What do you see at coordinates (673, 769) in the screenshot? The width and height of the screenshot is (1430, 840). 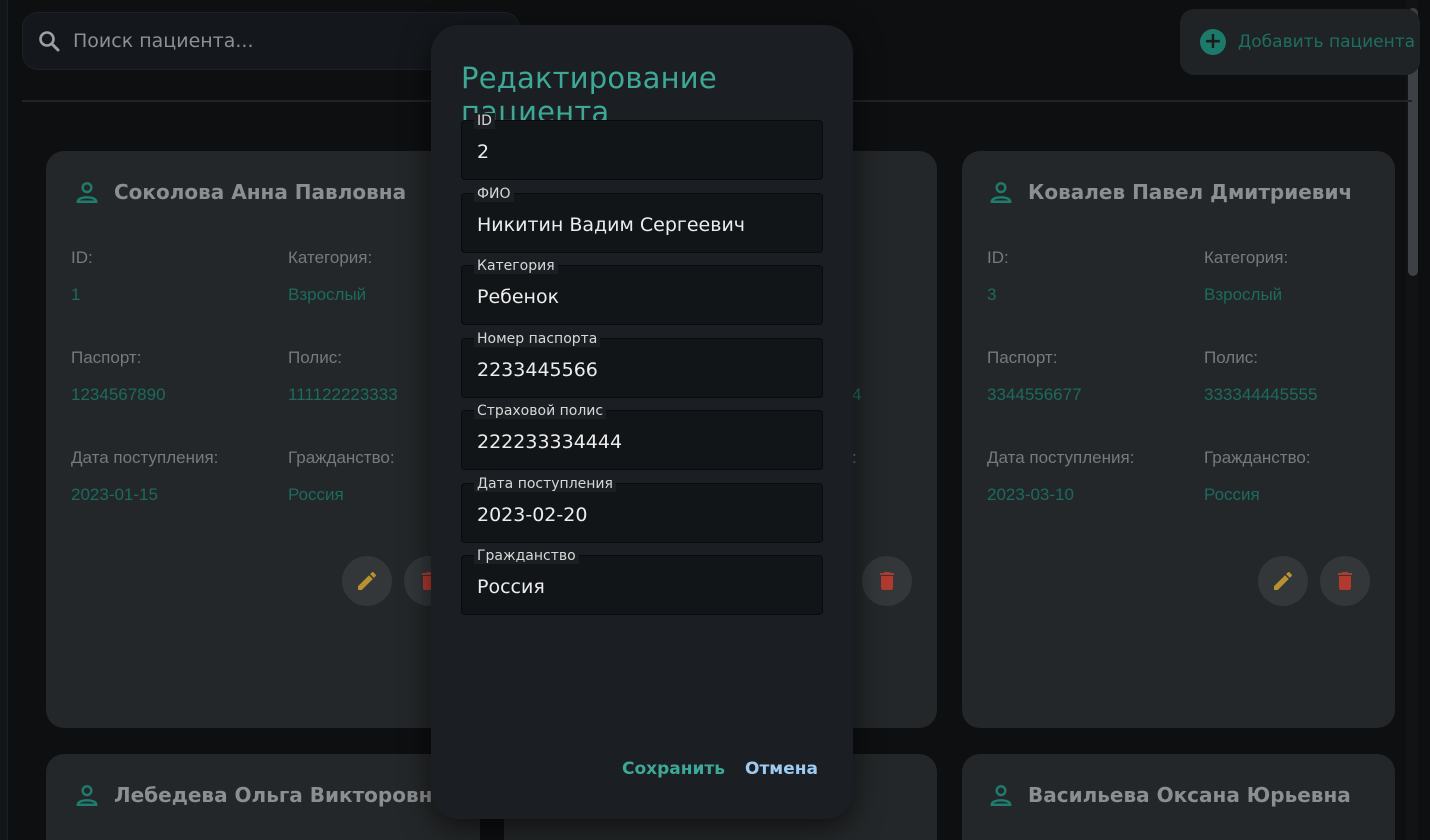 I see `save-button: Сохранить` at bounding box center [673, 769].